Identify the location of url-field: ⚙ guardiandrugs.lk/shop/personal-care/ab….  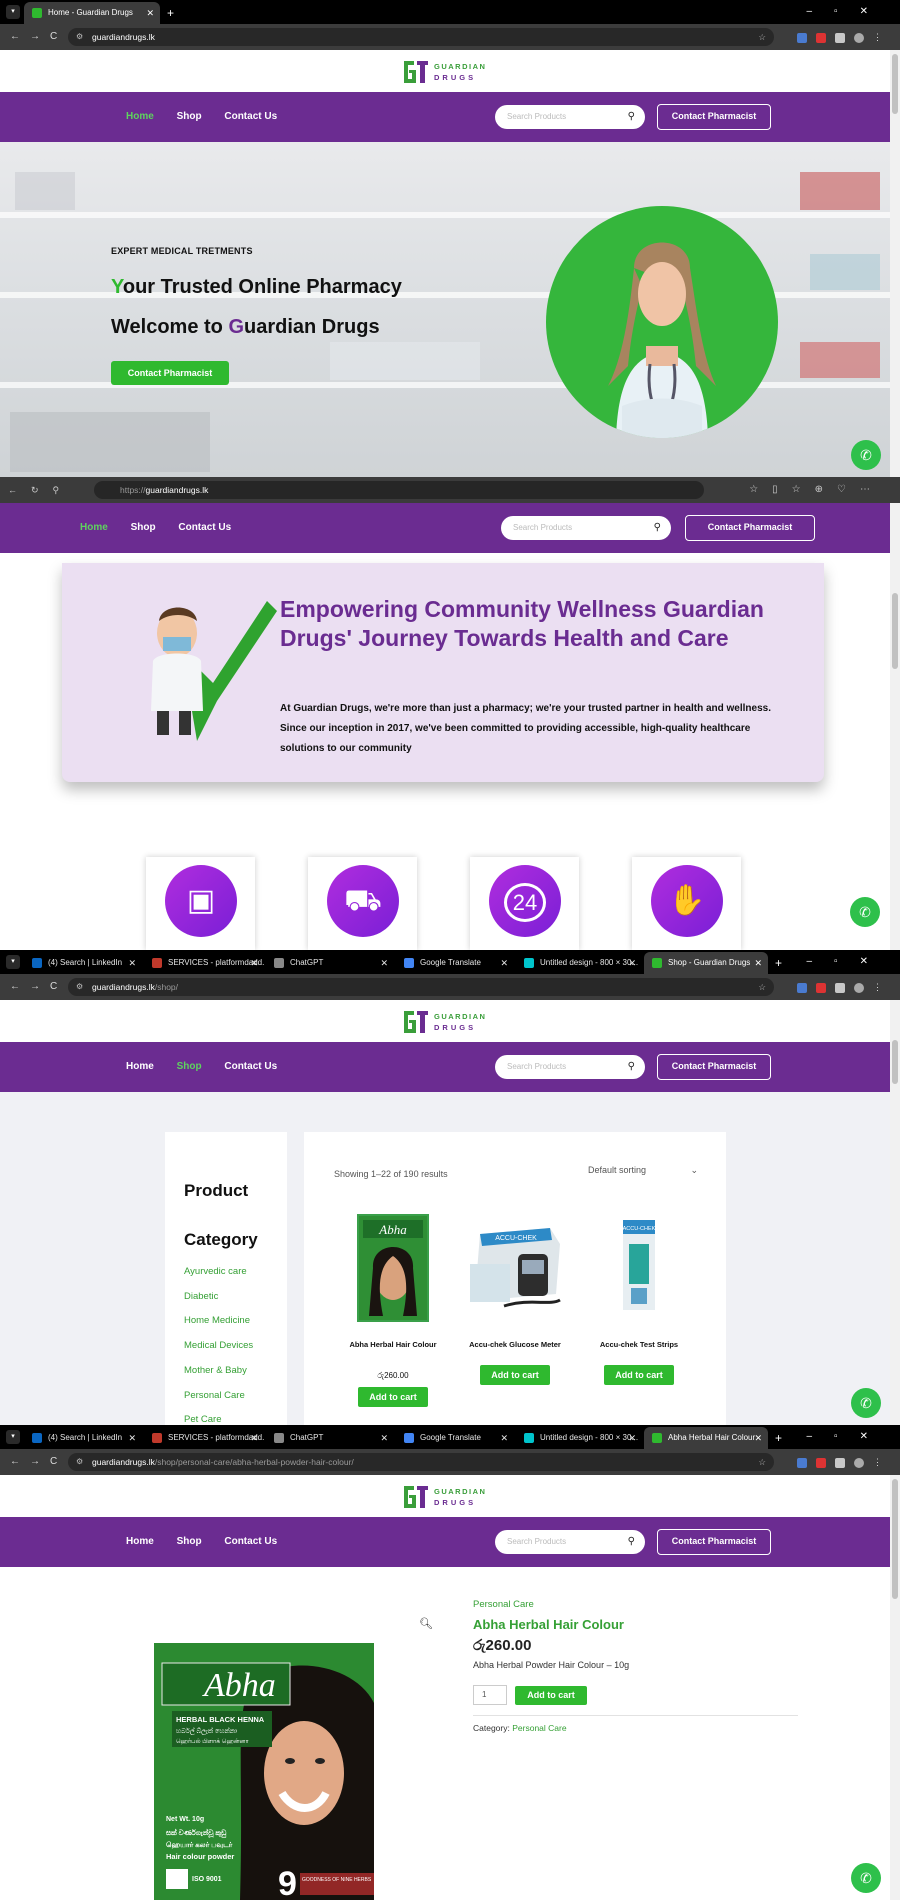
(421, 1462).